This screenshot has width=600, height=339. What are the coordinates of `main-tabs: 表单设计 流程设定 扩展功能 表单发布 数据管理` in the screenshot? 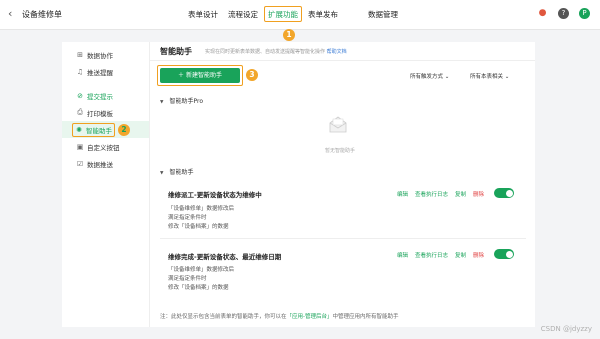 It's located at (293, 15).